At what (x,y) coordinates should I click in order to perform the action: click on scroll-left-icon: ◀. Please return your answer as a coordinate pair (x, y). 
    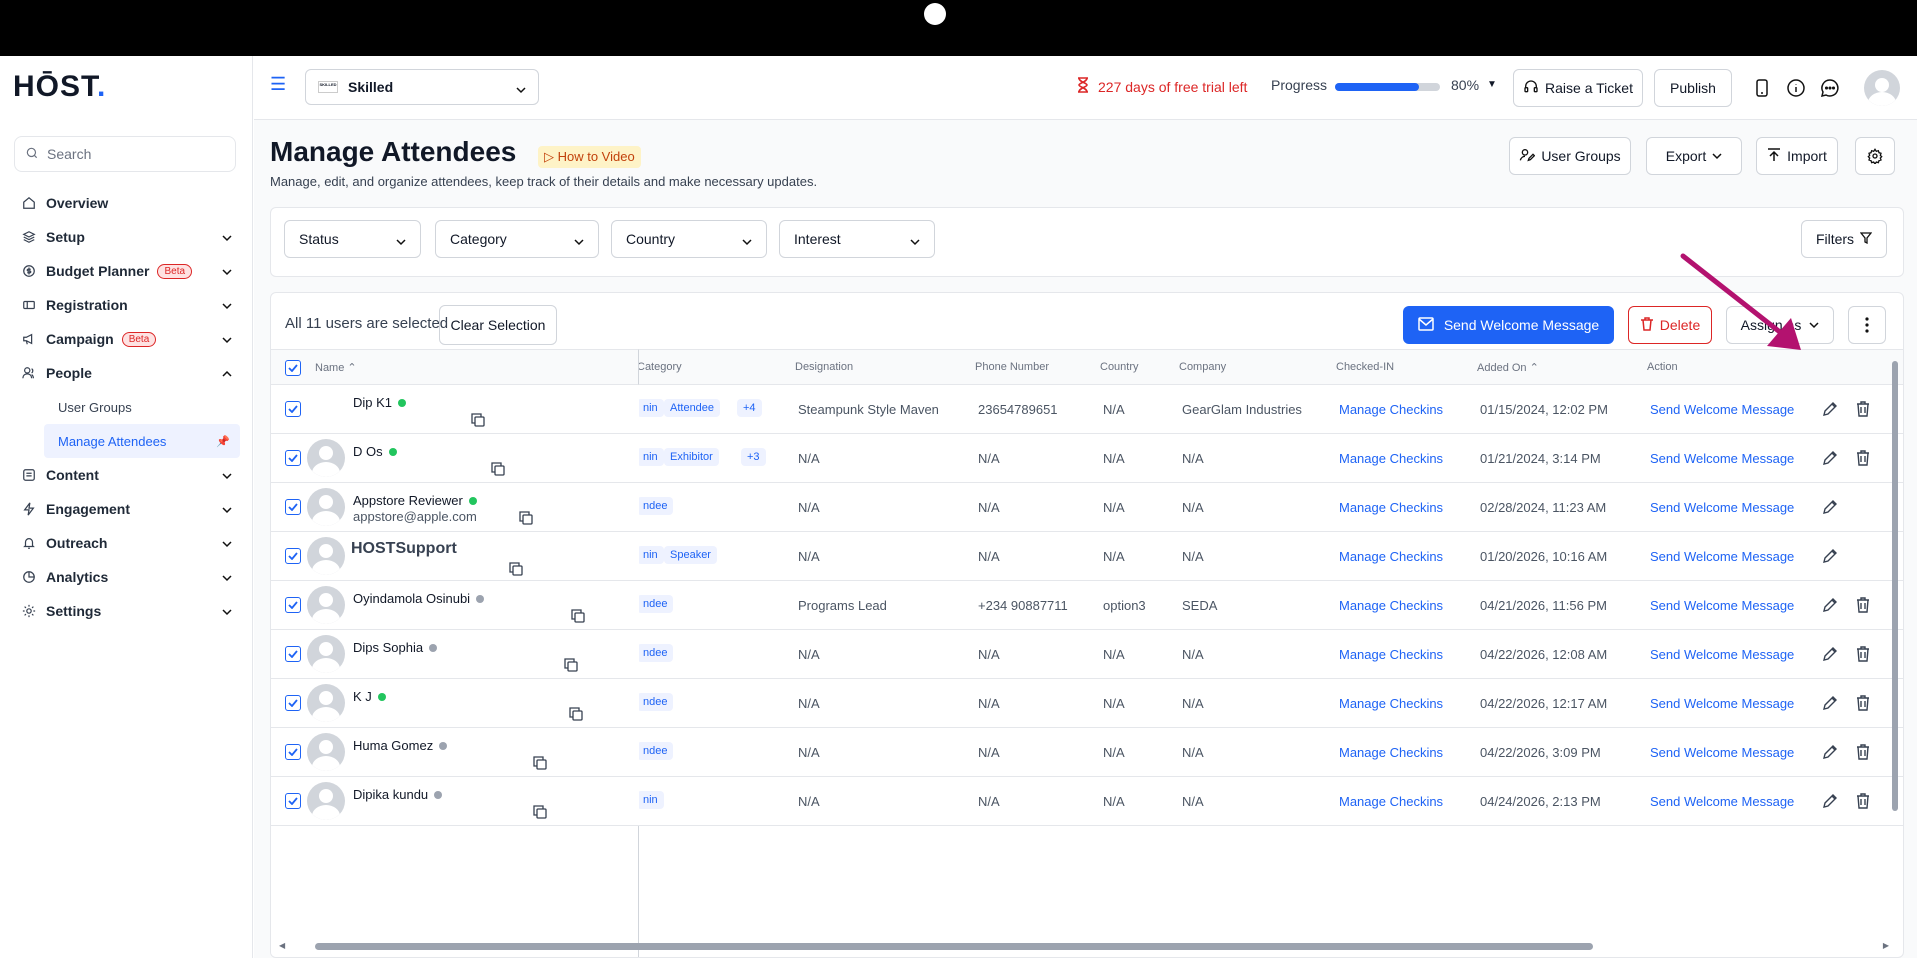
    Looking at the image, I should click on (282, 945).